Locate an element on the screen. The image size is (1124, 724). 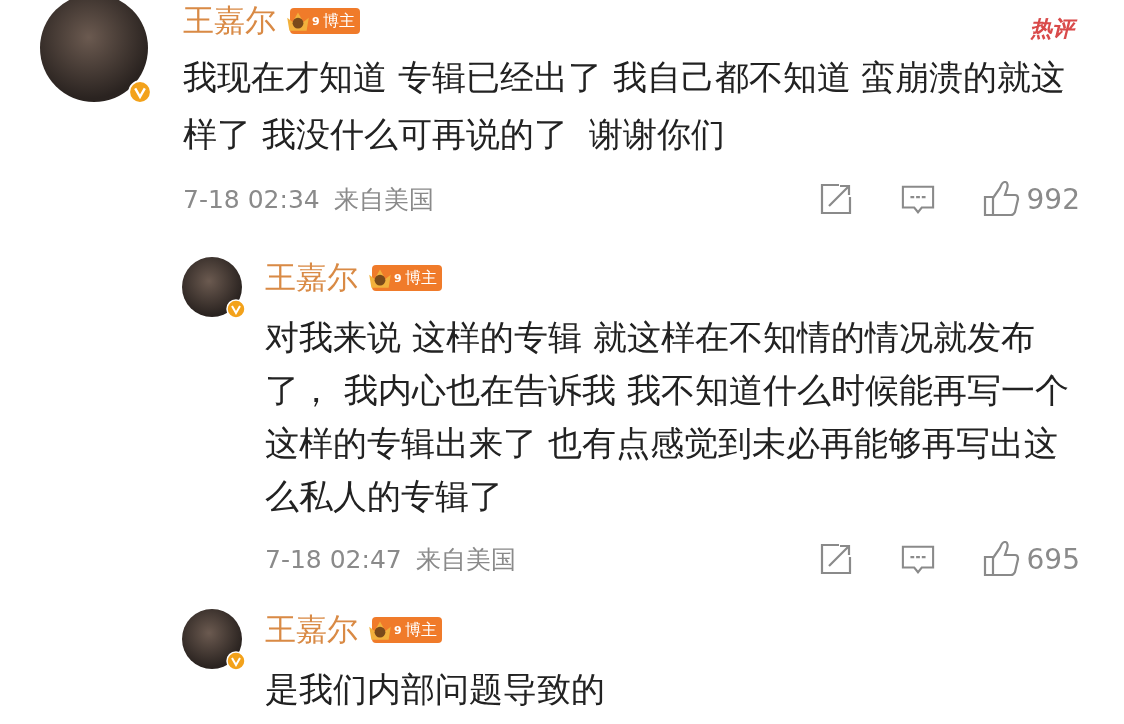
timestamp: 7-18 02:34 is located at coordinates (251, 199).